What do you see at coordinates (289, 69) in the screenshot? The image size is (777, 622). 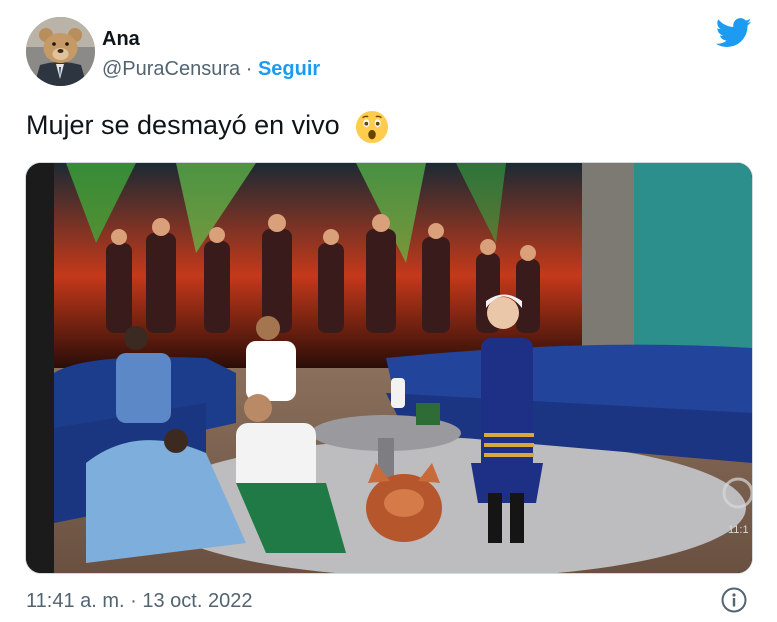 I see `follow-link: Seguir` at bounding box center [289, 69].